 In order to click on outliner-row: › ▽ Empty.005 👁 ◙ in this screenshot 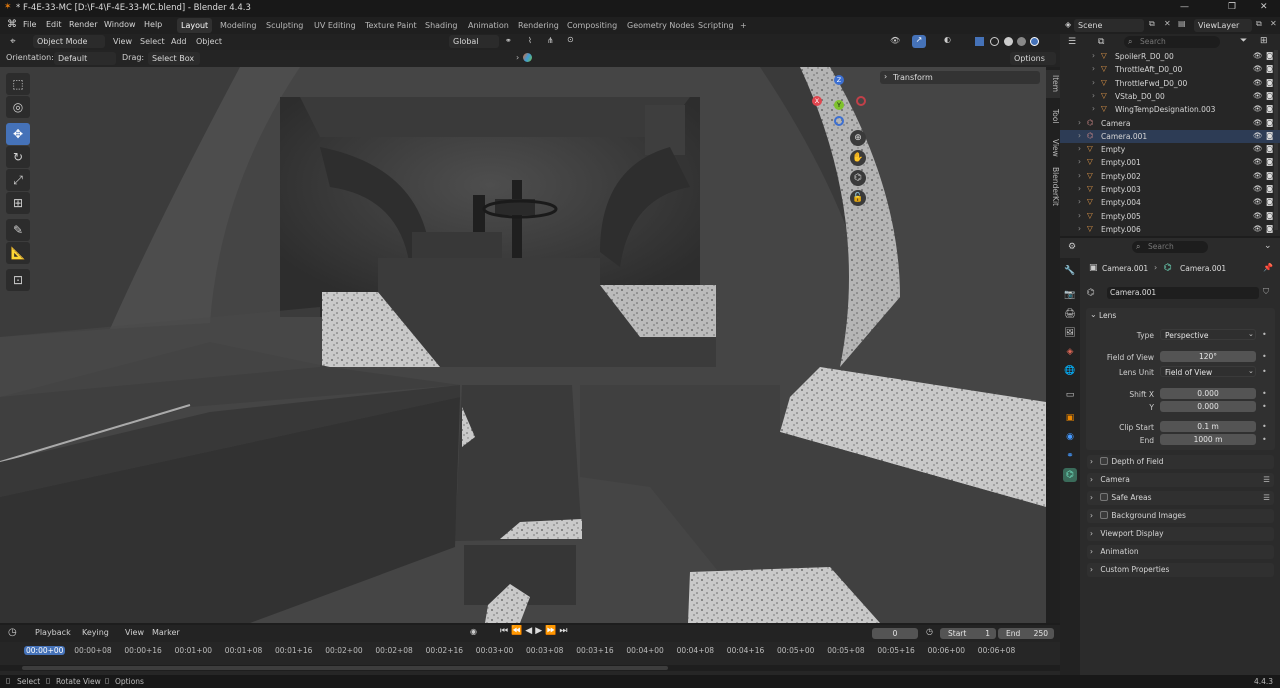, I will do `click(1170, 216)`.